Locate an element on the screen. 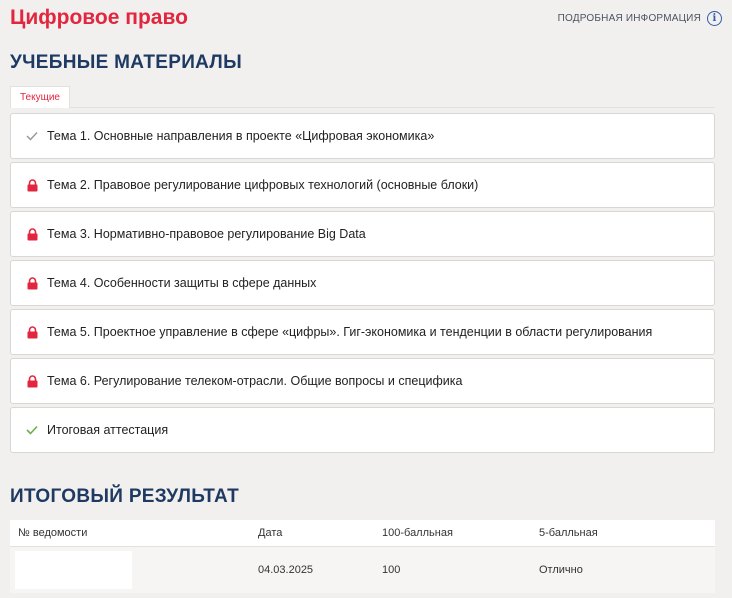 This screenshot has height=598, width=732. cell-score5: Отлично is located at coordinates (561, 570).